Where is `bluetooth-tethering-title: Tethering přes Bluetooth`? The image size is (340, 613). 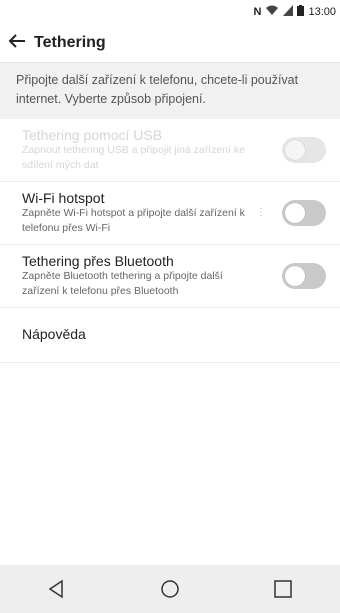
bluetooth-tethering-title: Tethering přes Bluetooth is located at coordinates (98, 261).